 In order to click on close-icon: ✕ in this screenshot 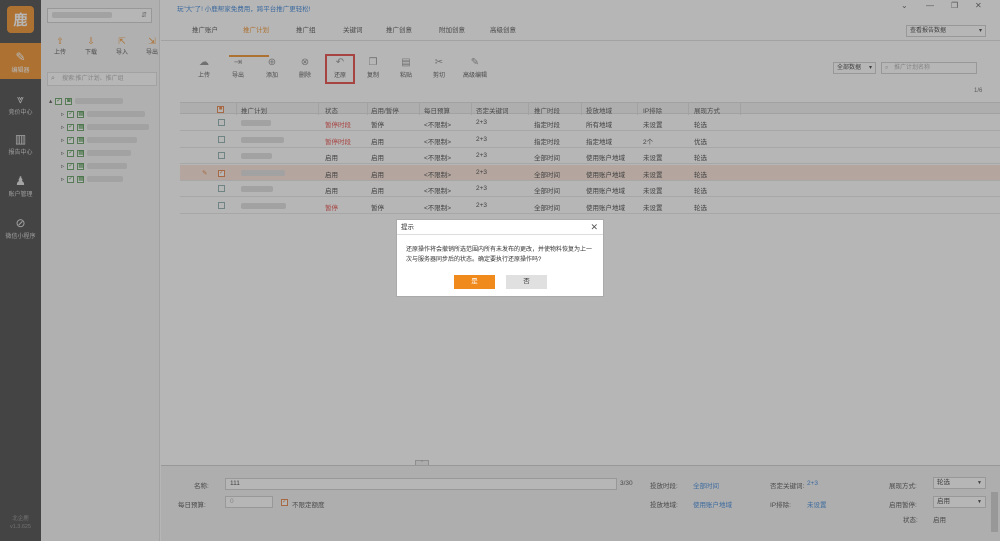, I will do `click(594, 227)`.